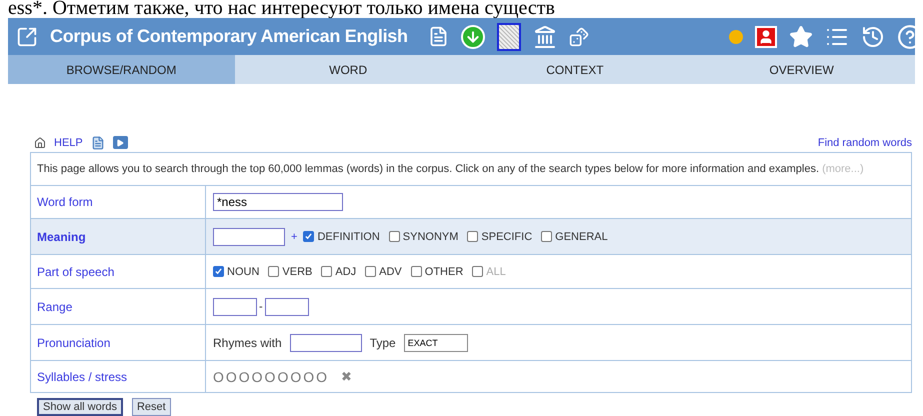 This screenshot has width=923, height=416. I want to click on meaning-field, so click(249, 237).